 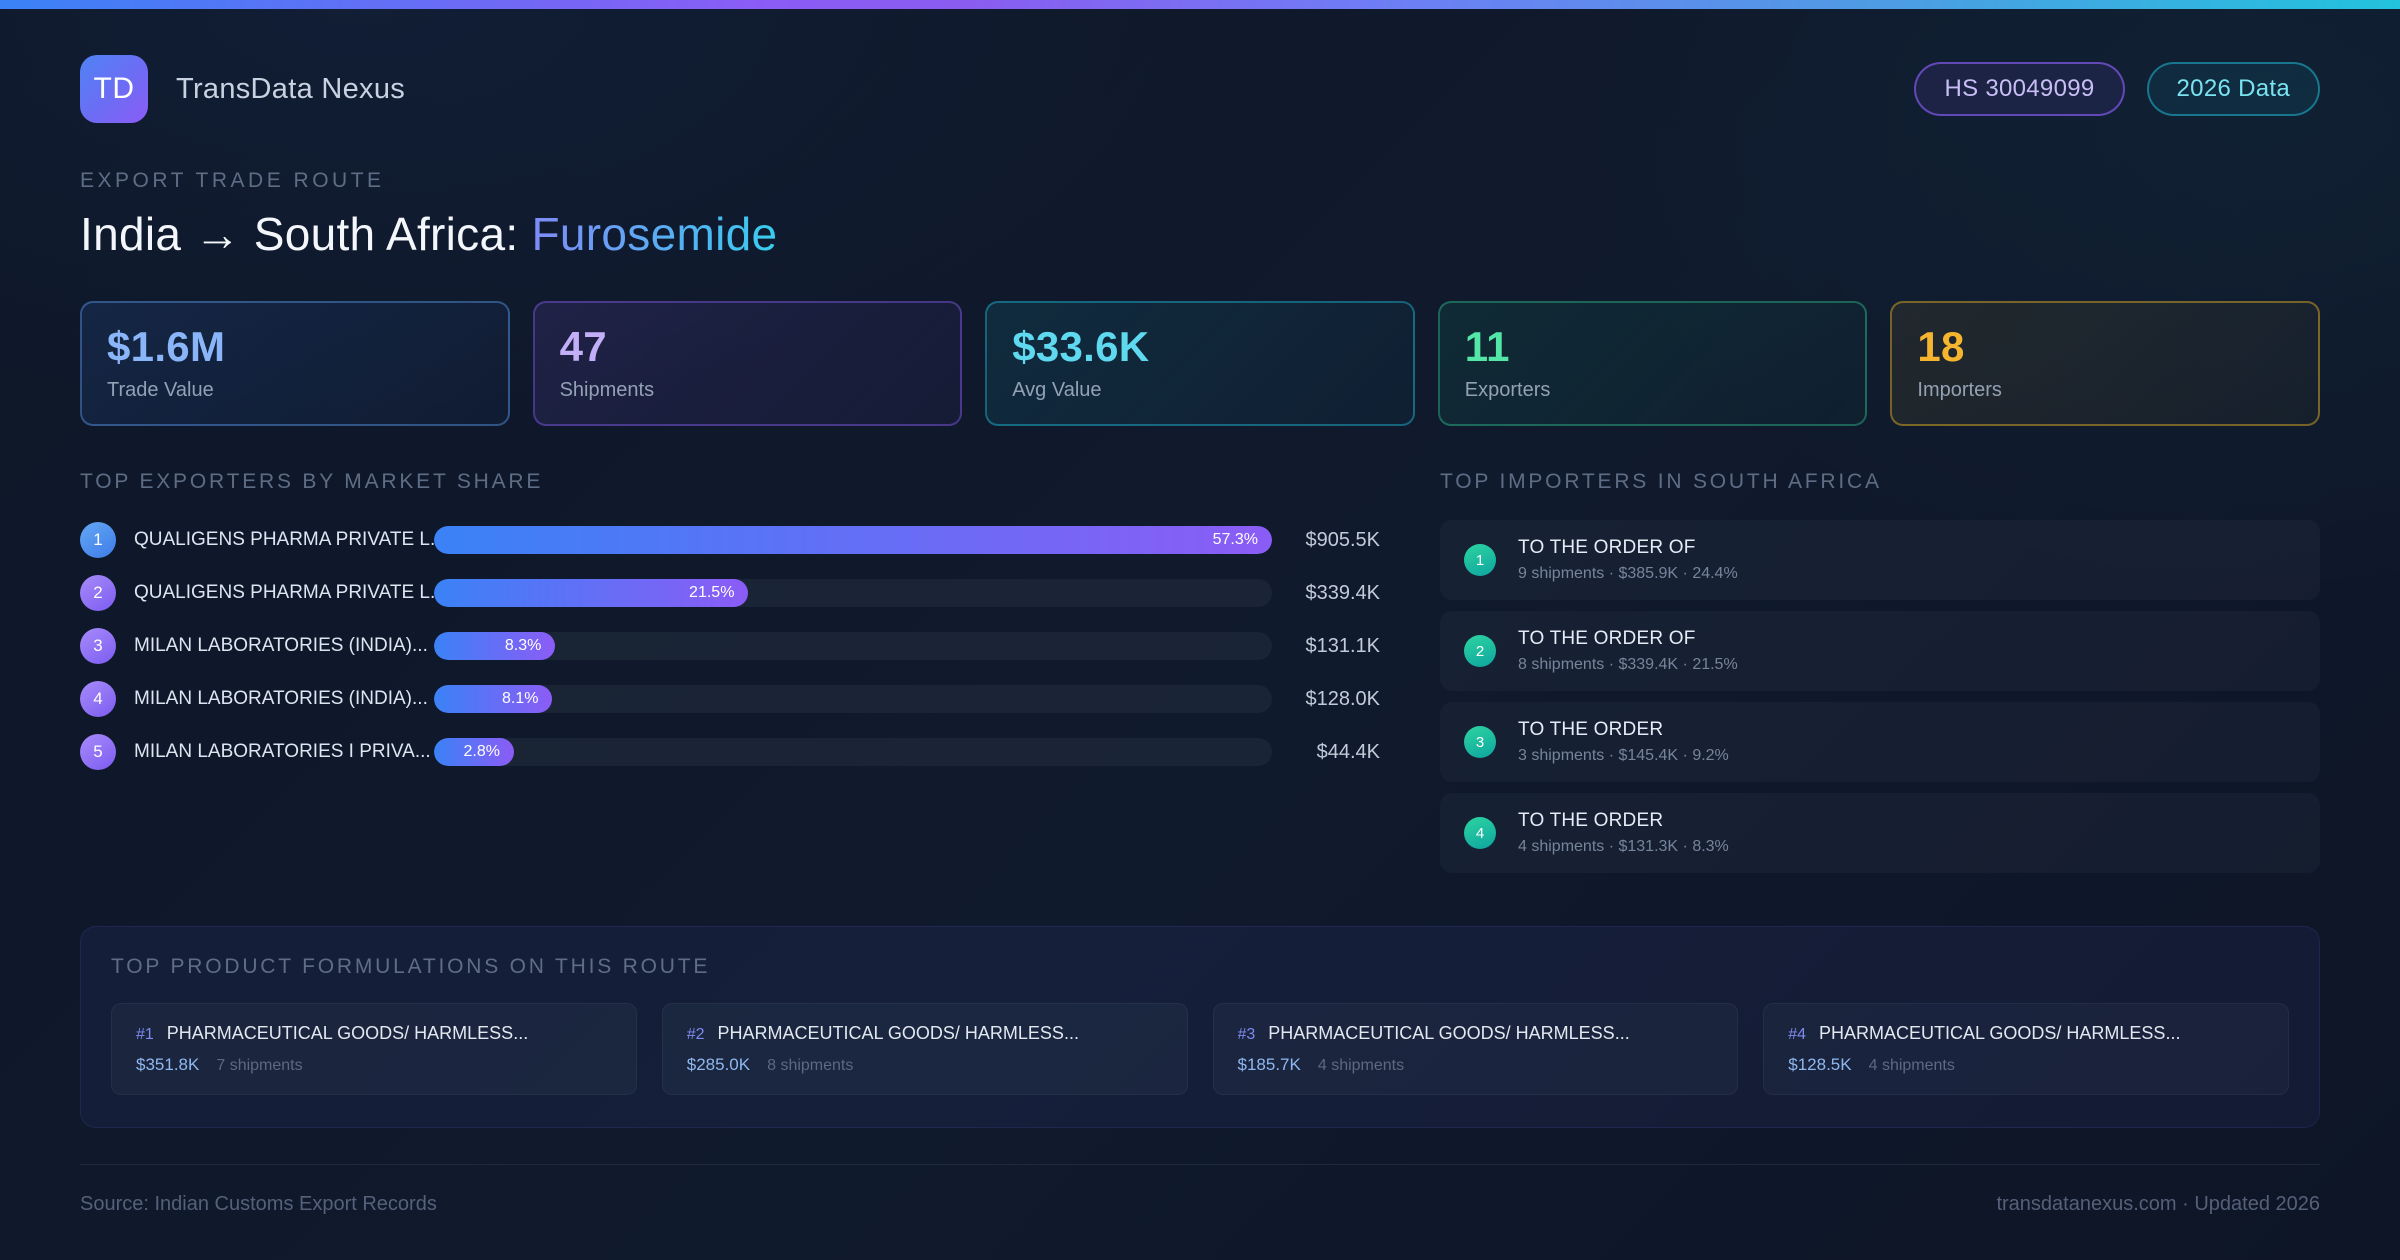 What do you see at coordinates (695, 1034) in the screenshot?
I see `product-rank: #2` at bounding box center [695, 1034].